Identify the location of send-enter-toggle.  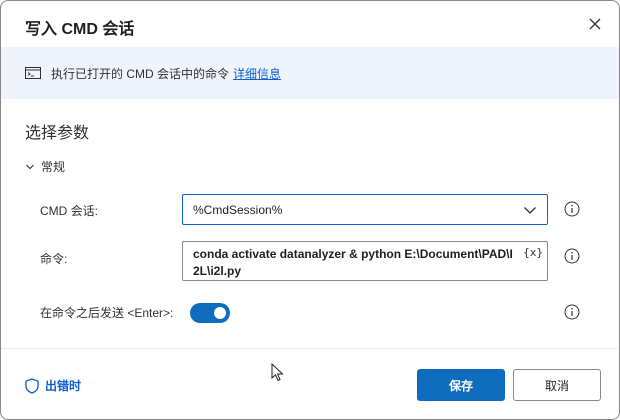
(210, 313).